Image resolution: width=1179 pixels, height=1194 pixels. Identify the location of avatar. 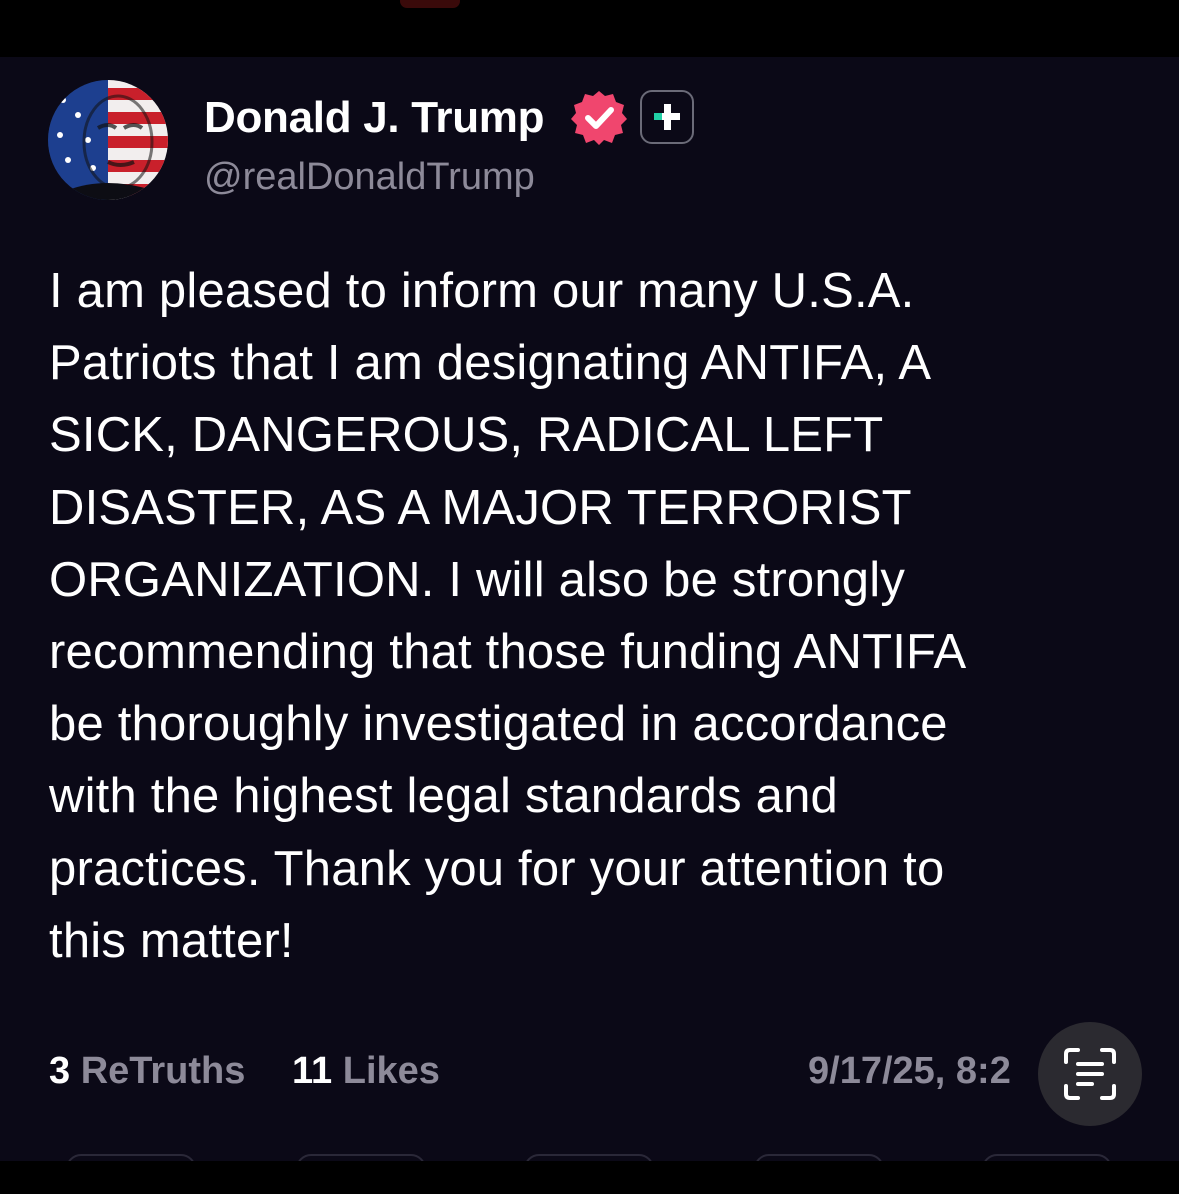
(108, 140).